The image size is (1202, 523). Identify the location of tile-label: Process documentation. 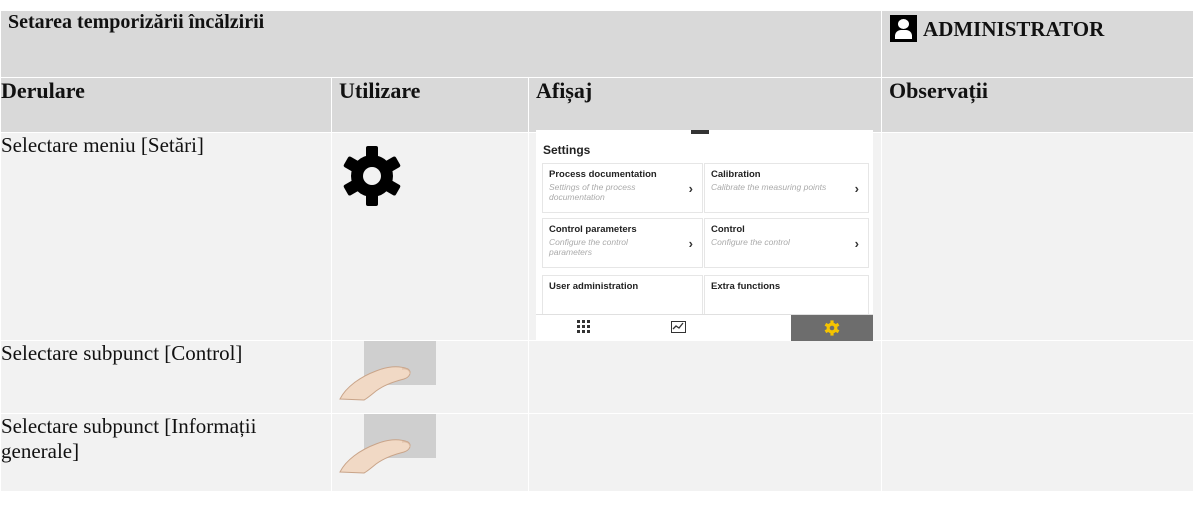
(603, 174).